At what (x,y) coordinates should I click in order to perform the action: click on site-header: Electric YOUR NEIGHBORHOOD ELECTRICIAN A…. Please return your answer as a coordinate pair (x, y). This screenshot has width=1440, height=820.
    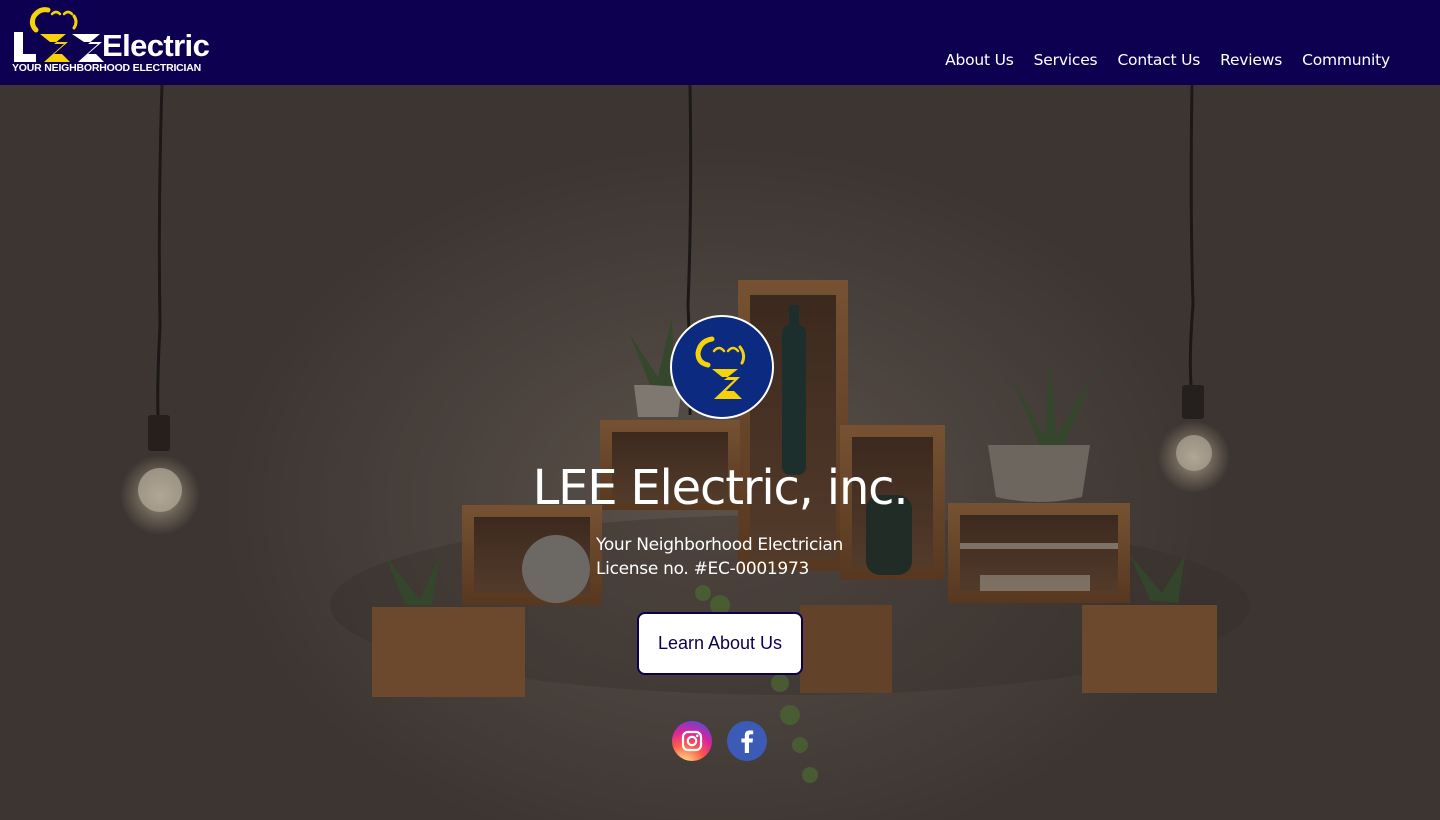
    Looking at the image, I should click on (720, 42).